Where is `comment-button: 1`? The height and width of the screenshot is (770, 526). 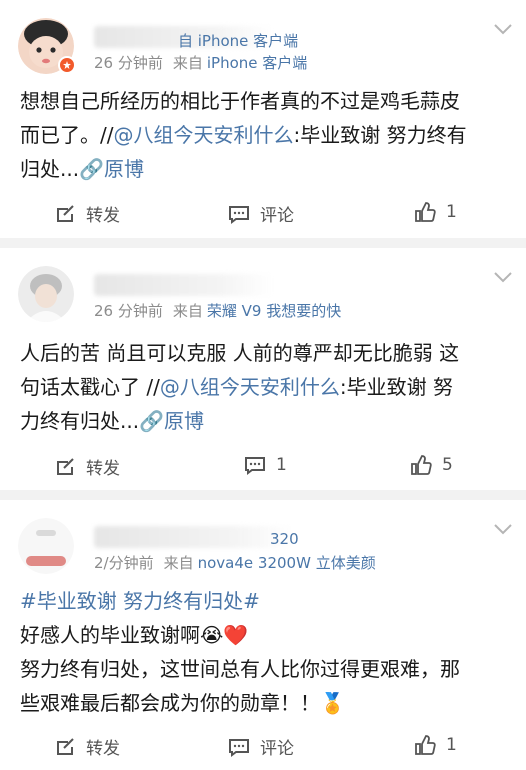
comment-button: 1 is located at coordinates (265, 465).